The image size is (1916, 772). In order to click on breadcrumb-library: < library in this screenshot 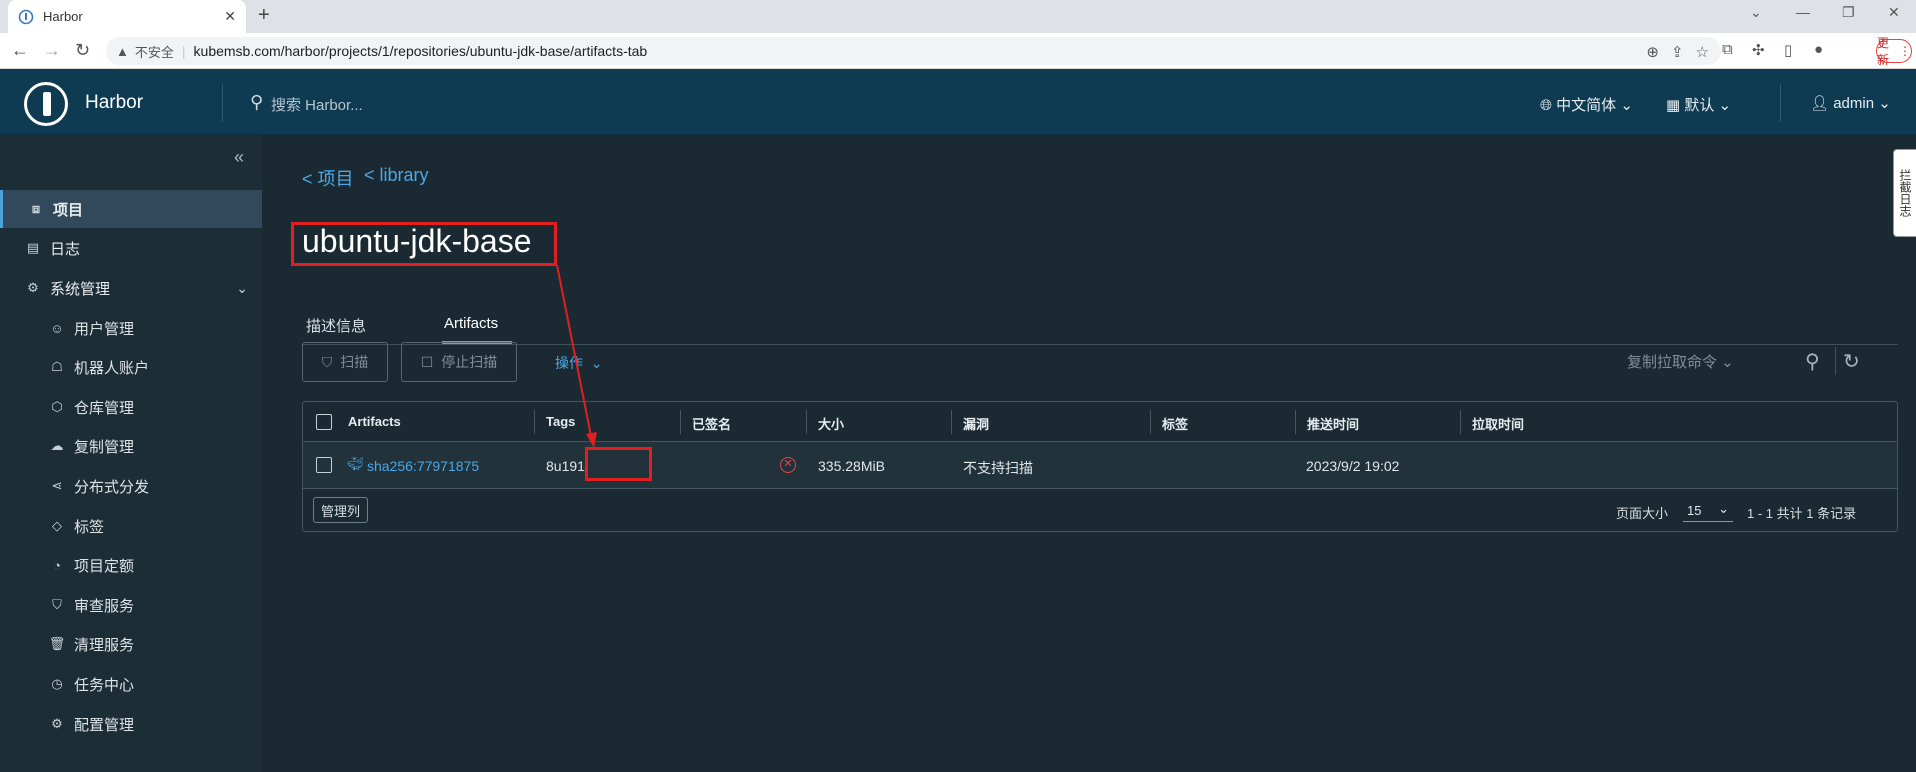, I will do `click(396, 175)`.